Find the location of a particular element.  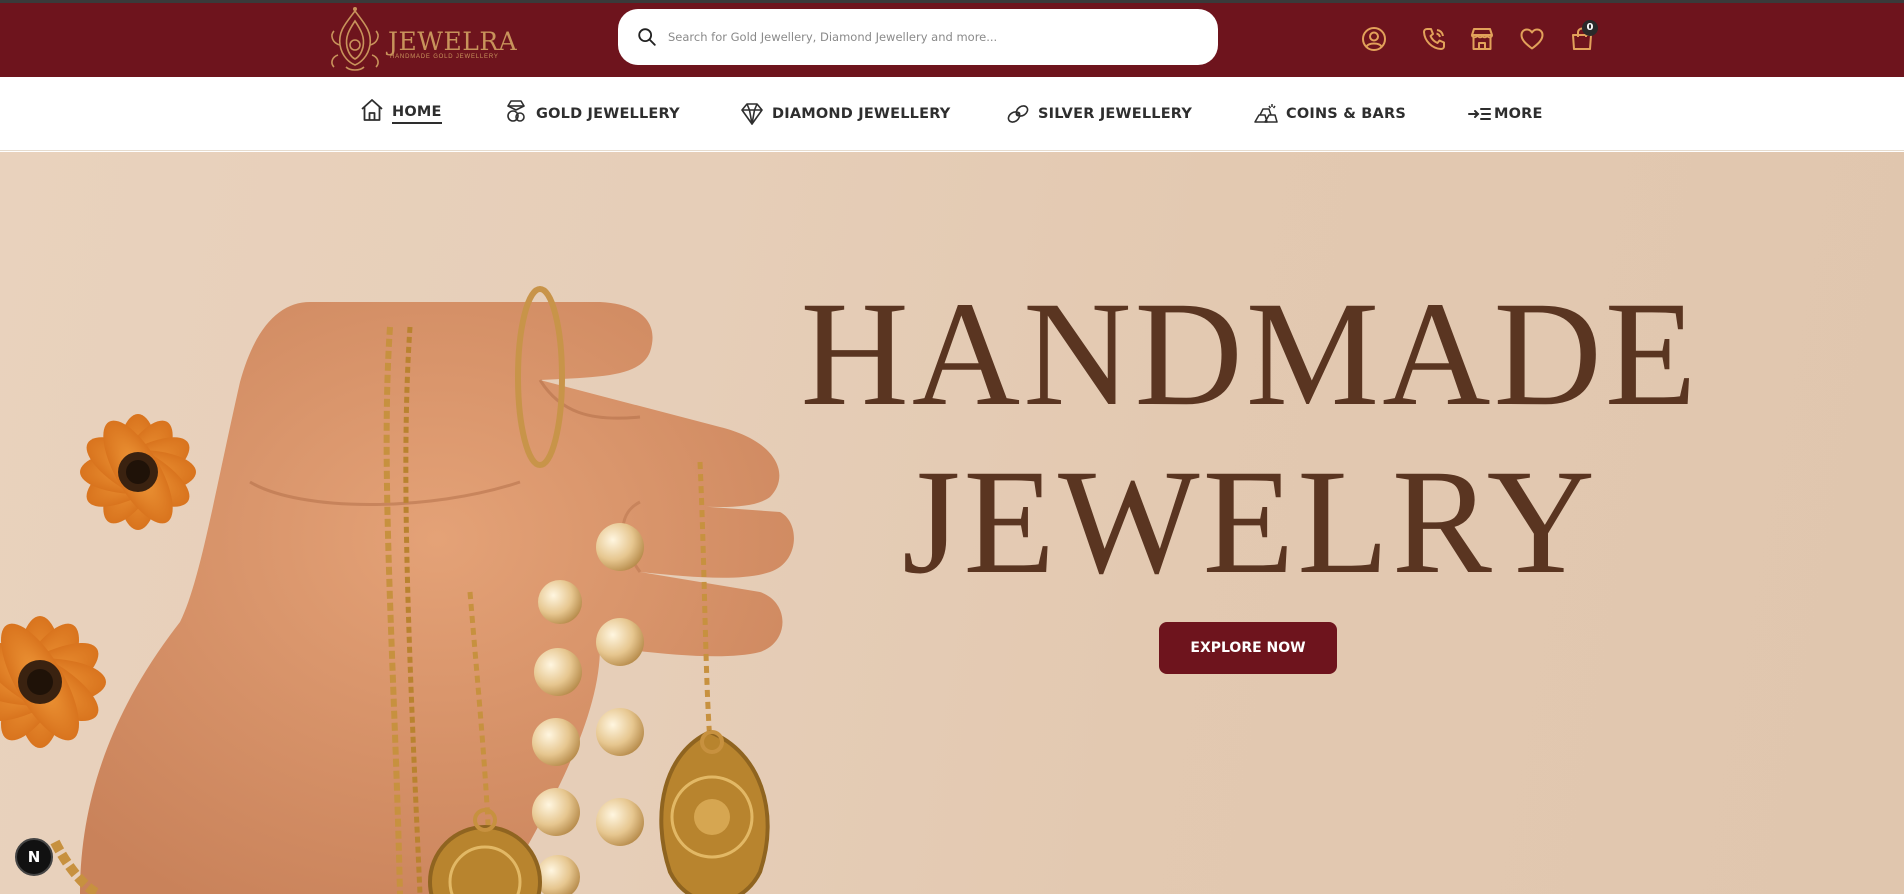

dev-tools-badge: N is located at coordinates (34, 857).